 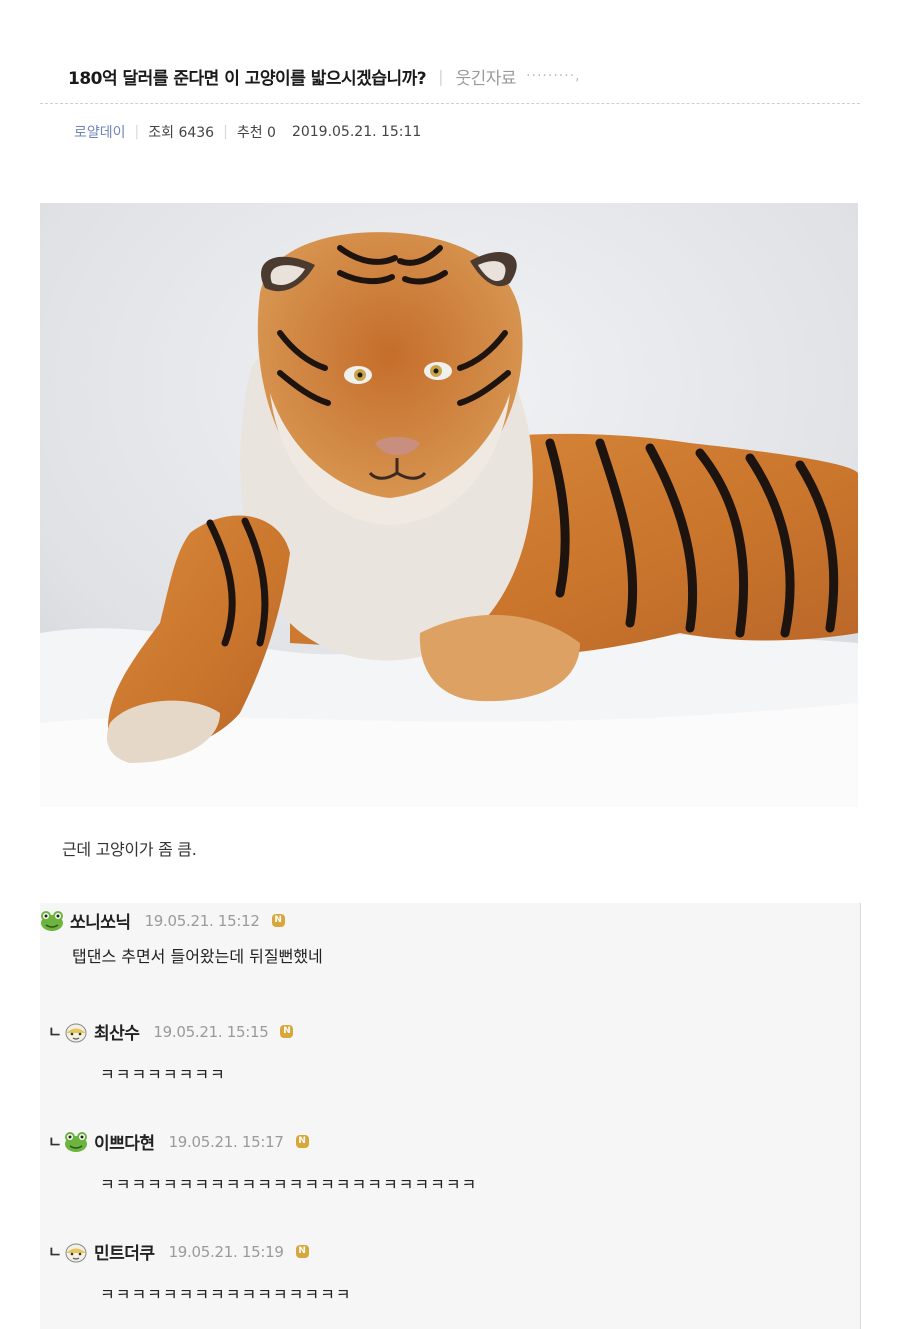 I want to click on comment-author: 이쁘다현, so click(x=124, y=1141).